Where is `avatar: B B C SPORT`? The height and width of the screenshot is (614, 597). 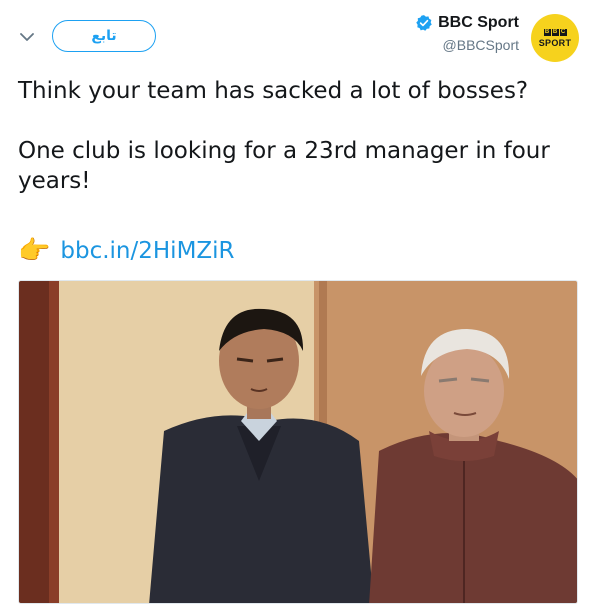 avatar: B B C SPORT is located at coordinates (555, 38).